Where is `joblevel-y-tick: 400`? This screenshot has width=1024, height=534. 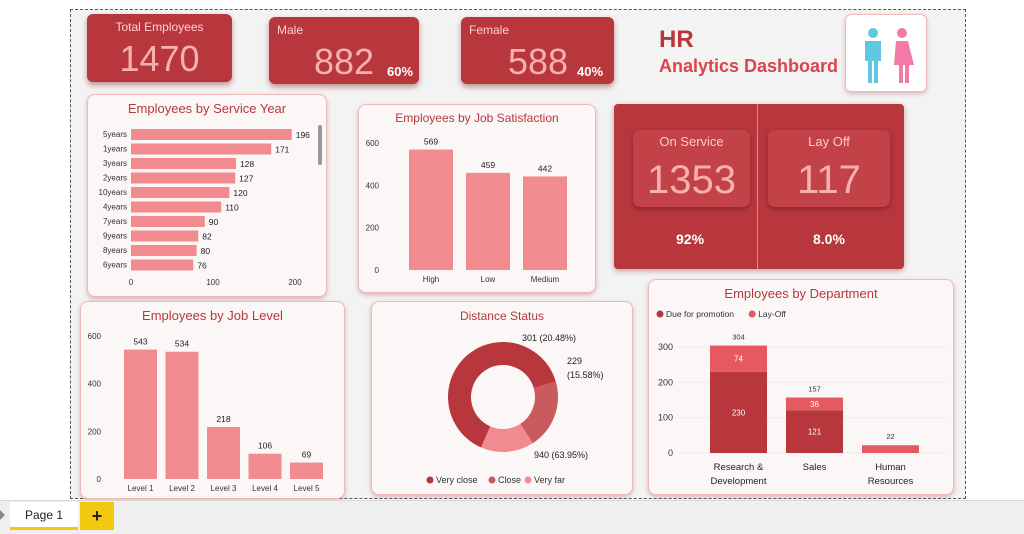 joblevel-y-tick: 400 is located at coordinates (95, 384).